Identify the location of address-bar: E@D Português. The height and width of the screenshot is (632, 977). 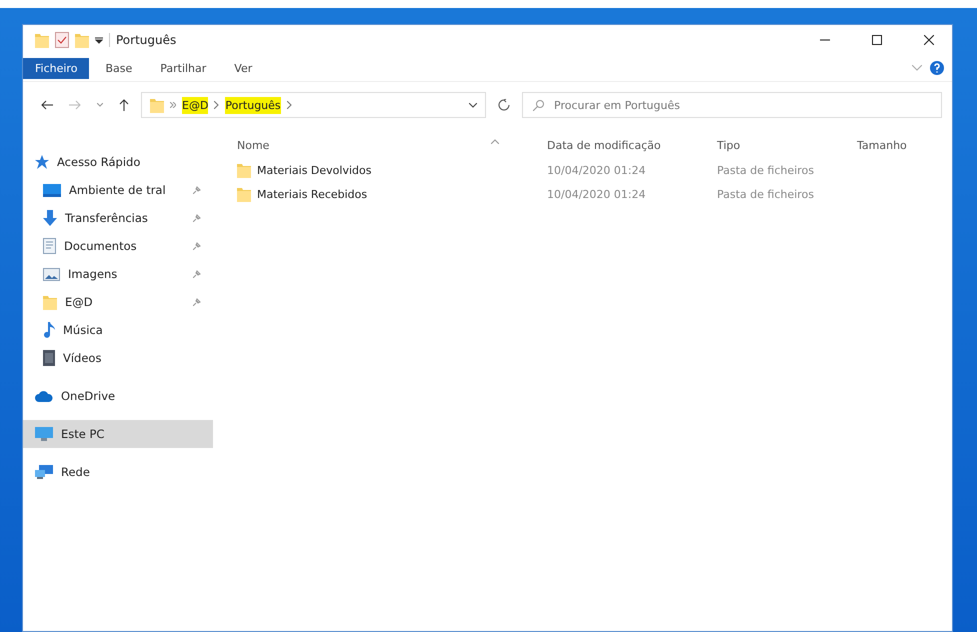
(313, 105).